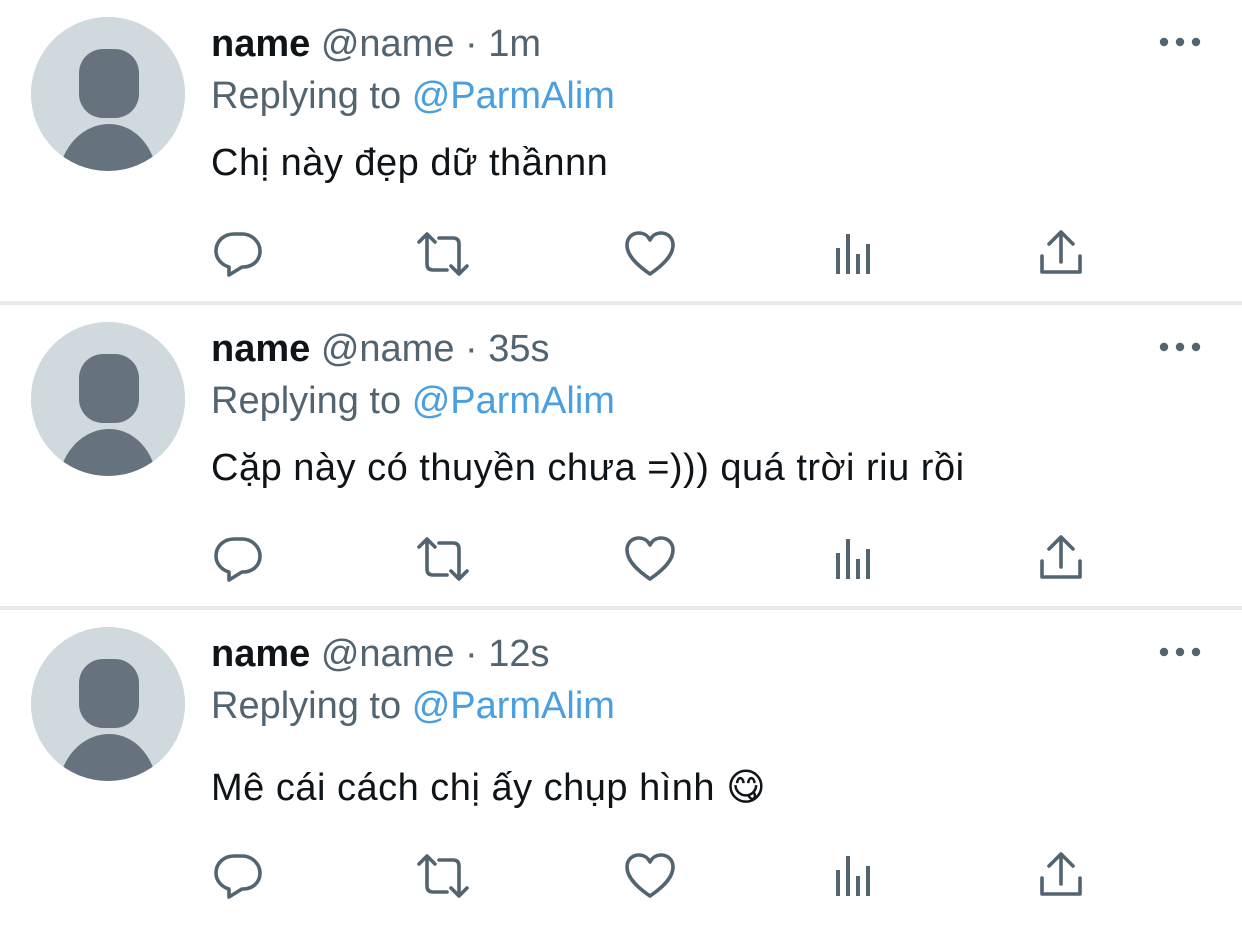 This screenshot has height=939, width=1242. Describe the element at coordinates (518, 654) in the screenshot. I see `timestamp: 12s` at that location.